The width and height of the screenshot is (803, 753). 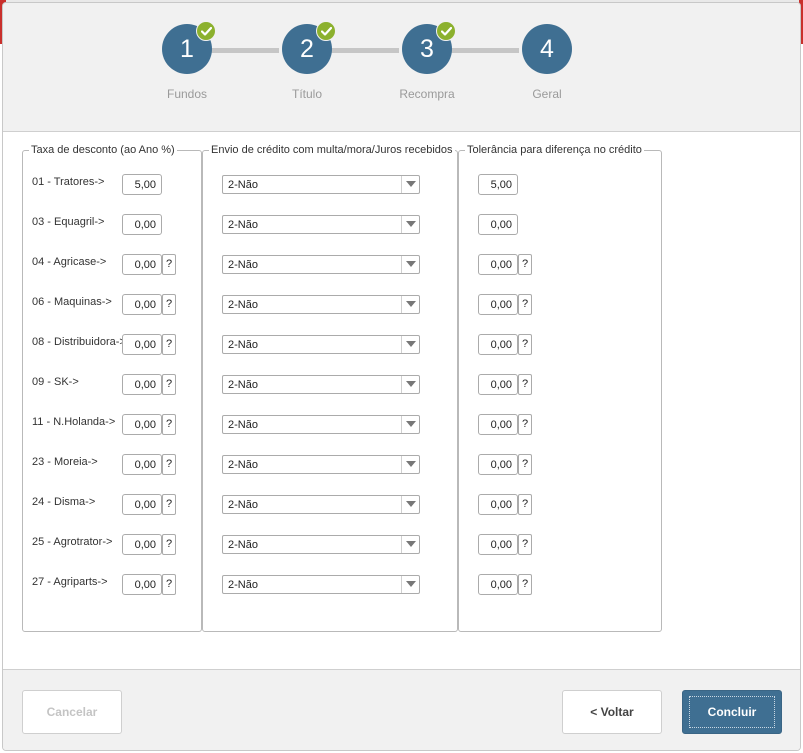 I want to click on step-label: Título, so click(x=306, y=94).